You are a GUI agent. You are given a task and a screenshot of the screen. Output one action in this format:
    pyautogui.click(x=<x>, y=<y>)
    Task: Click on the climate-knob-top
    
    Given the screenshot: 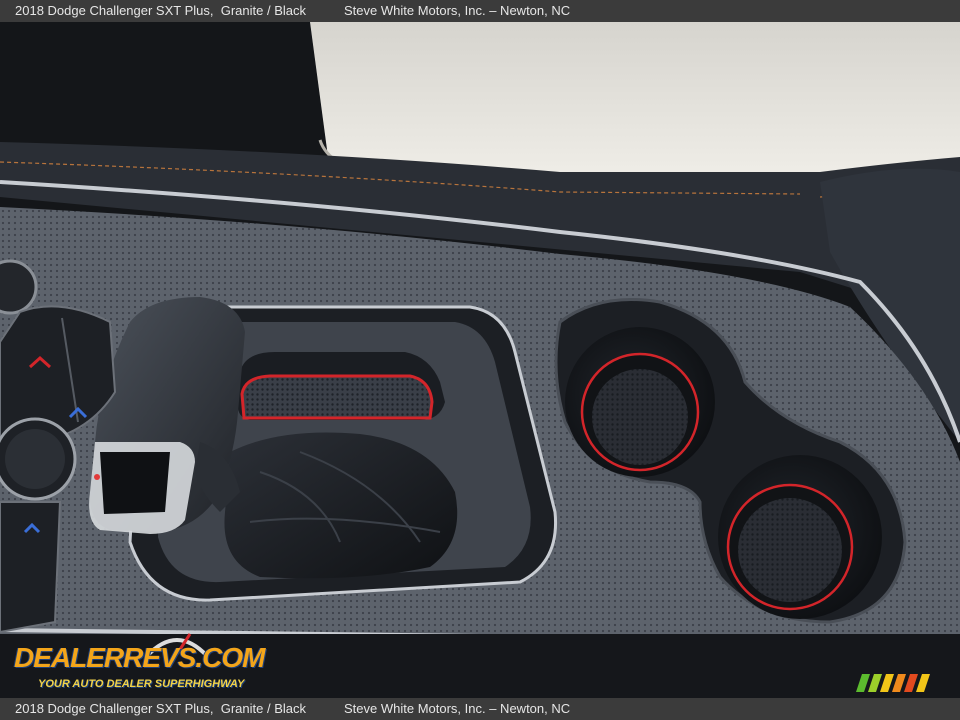 What is the action you would take?
    pyautogui.click(x=19, y=287)
    